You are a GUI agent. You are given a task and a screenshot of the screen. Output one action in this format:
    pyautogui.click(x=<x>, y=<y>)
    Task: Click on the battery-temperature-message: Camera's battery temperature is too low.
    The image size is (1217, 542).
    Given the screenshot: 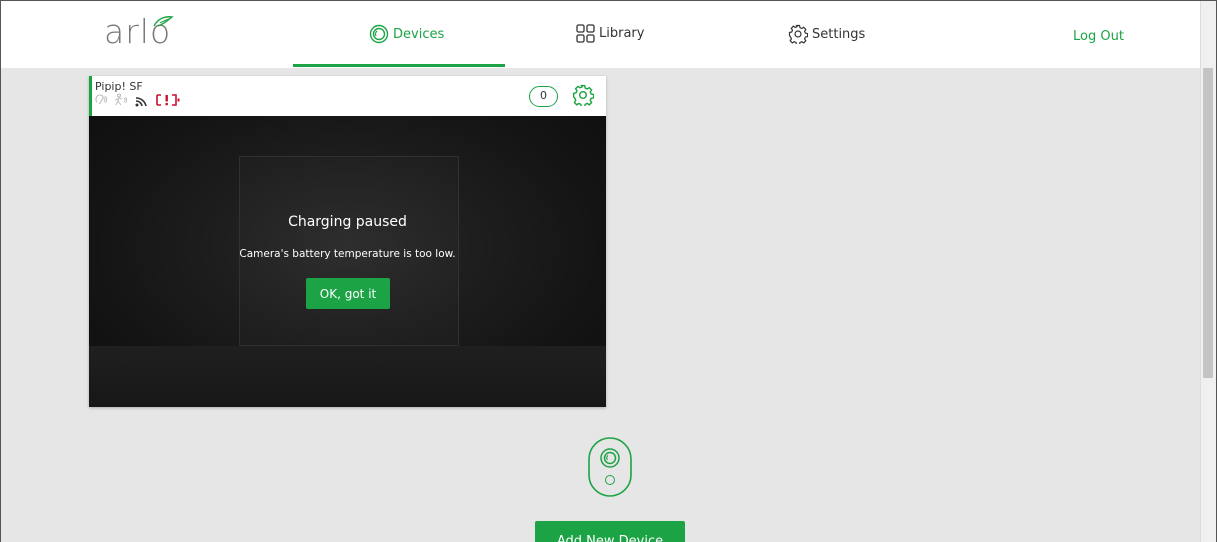 What is the action you would take?
    pyautogui.click(x=347, y=254)
    